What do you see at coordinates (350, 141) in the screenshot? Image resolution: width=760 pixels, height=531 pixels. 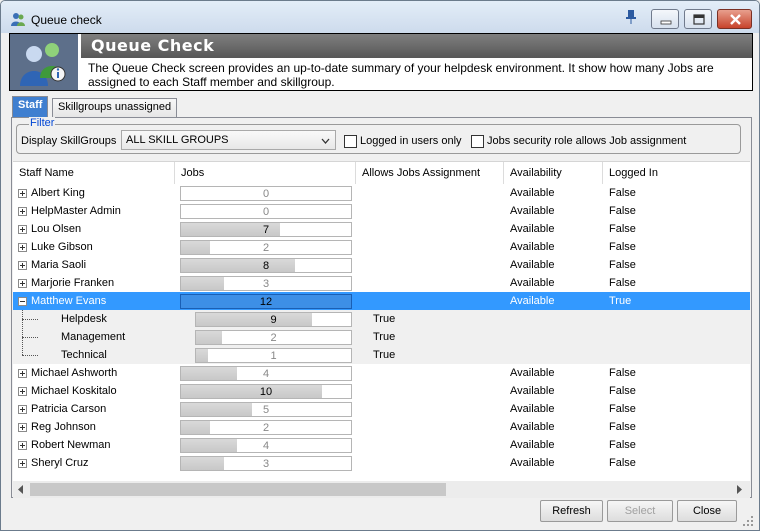 I see `logged-in-only-checkbox` at bounding box center [350, 141].